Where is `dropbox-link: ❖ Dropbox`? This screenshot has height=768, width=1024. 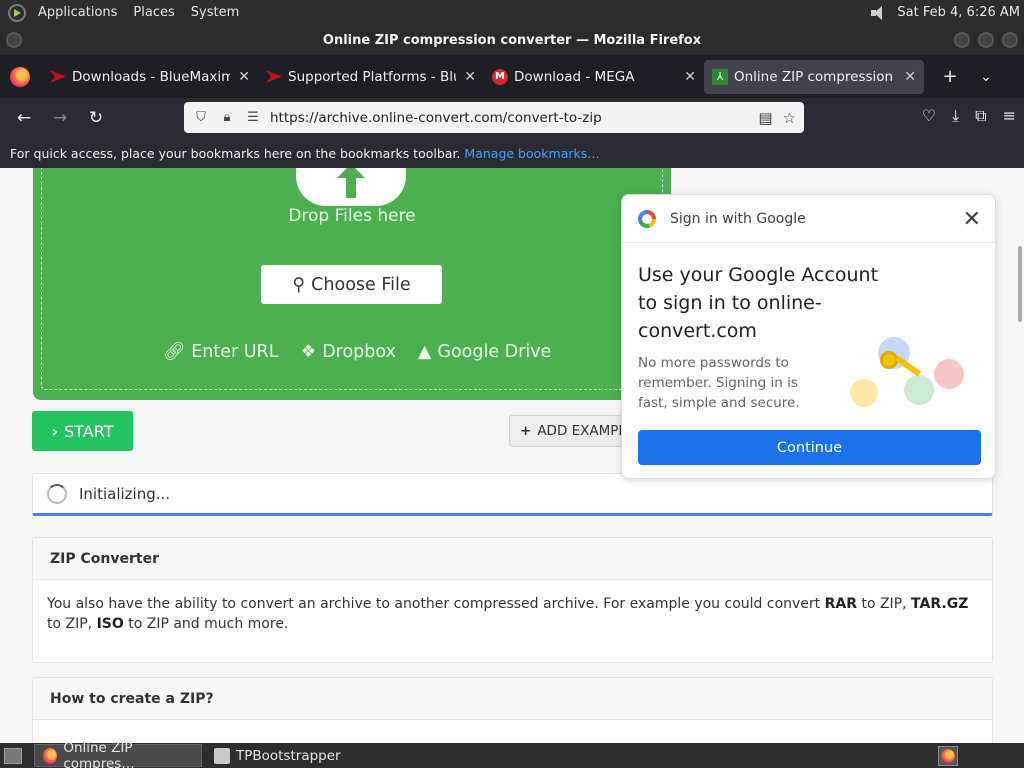
dropbox-link: ❖ Dropbox is located at coordinates (347, 352).